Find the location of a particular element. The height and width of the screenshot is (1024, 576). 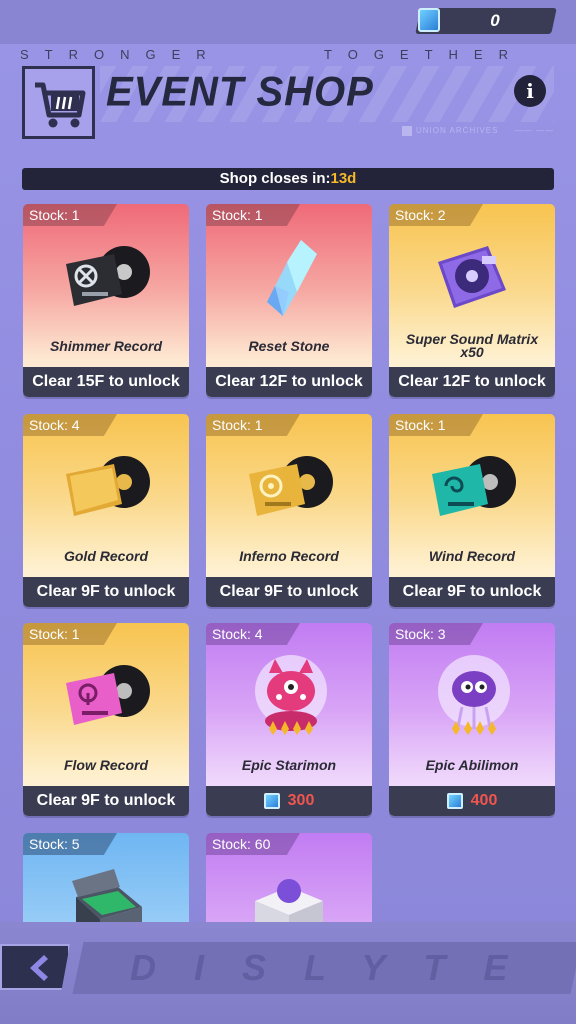

flow-record-icon is located at coordinates (108, 695).